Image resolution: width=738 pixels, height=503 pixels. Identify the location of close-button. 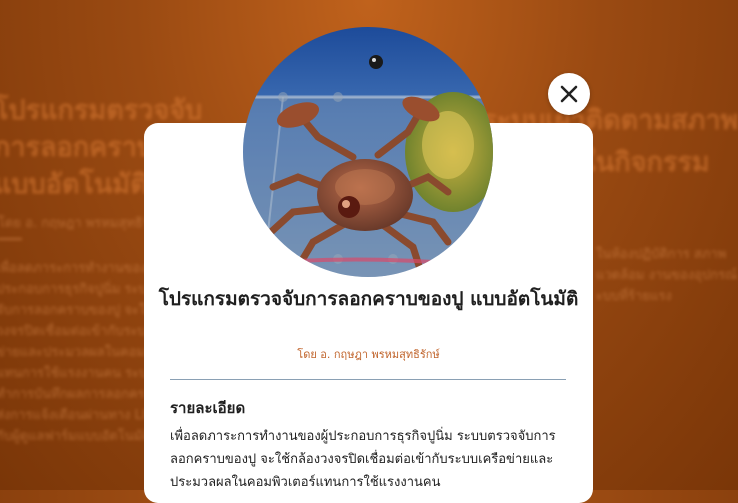
(569, 94).